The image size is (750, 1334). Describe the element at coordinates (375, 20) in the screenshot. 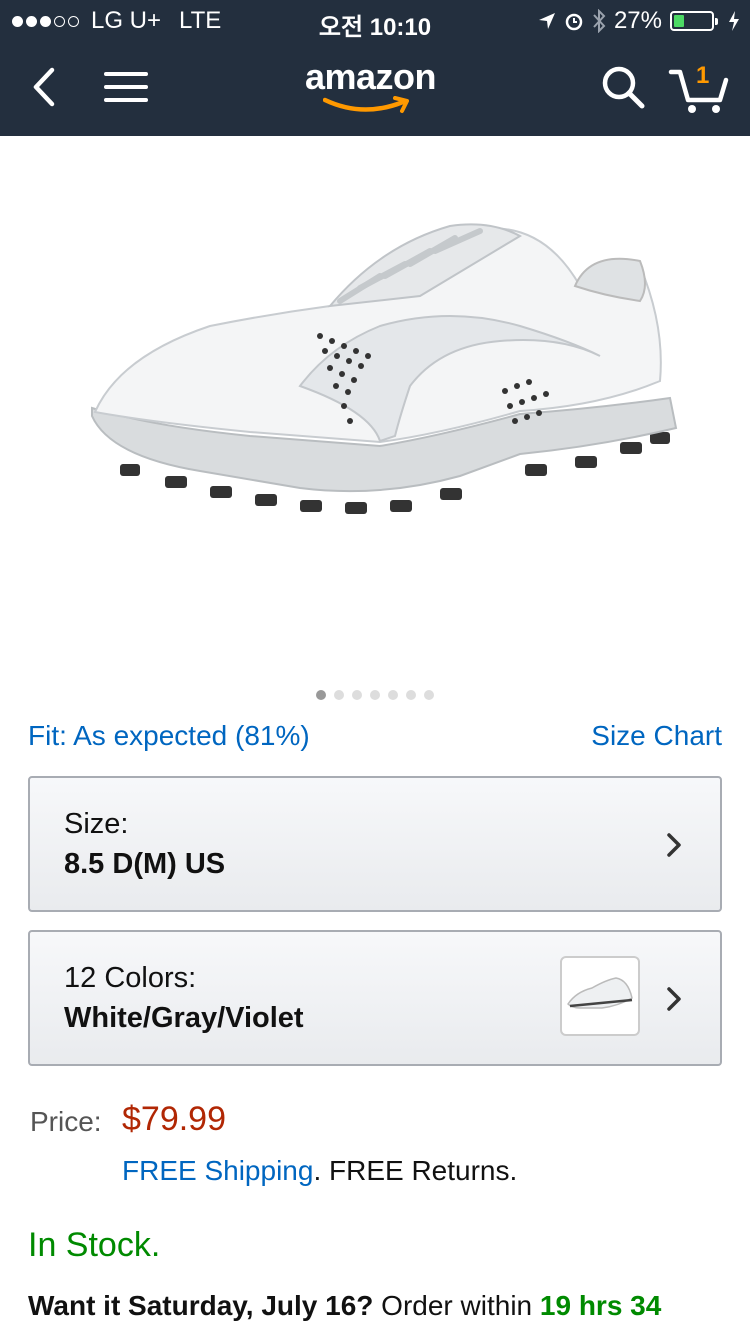

I see `status-bar: LG U+ LTE 오전 10:10 27%` at that location.